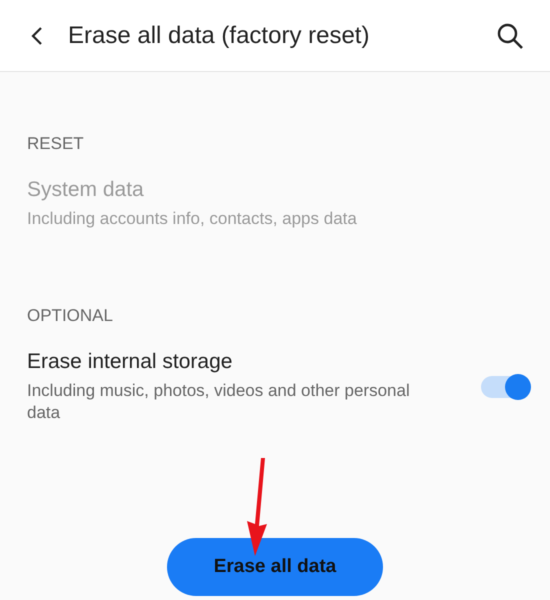 Image resolution: width=550 pixels, height=600 pixels. Describe the element at coordinates (234, 362) in the screenshot. I see `setting-title: Erase internal storage` at that location.